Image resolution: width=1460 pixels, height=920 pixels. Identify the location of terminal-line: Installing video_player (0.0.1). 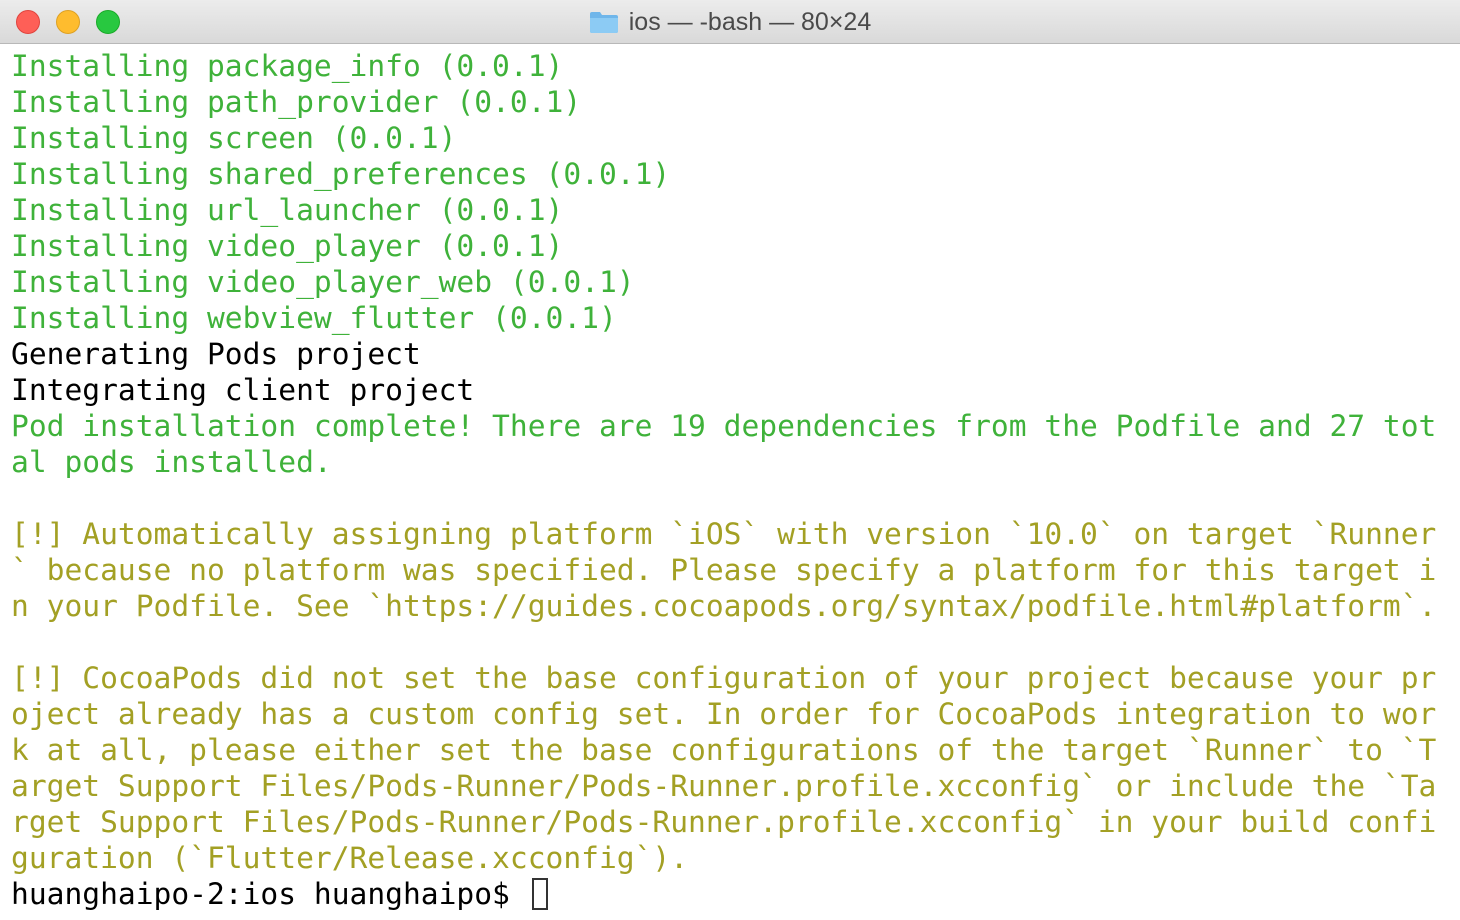
(287, 246).